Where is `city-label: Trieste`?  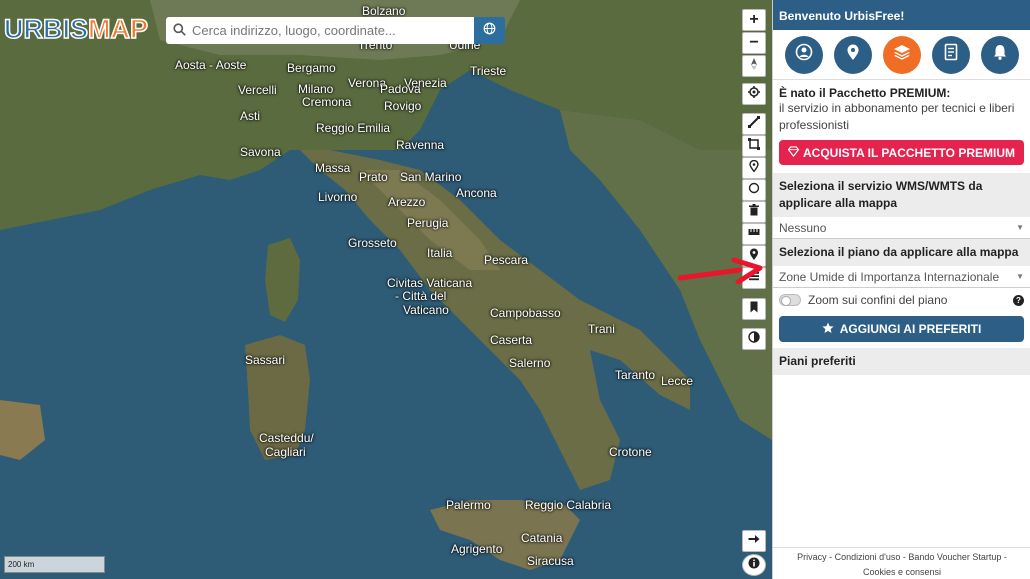
city-label: Trieste is located at coordinates (488, 71).